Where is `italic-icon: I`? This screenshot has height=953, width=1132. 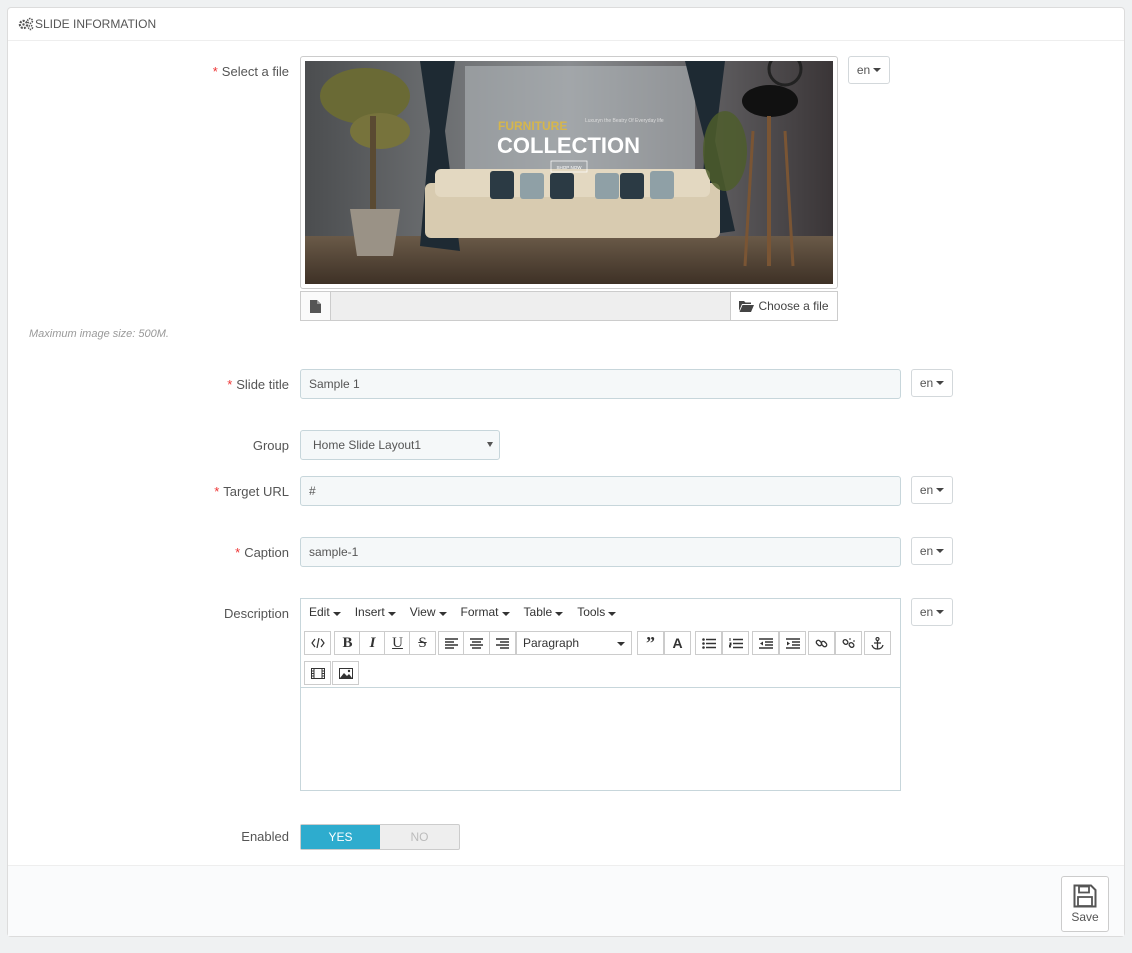 italic-icon: I is located at coordinates (372, 643).